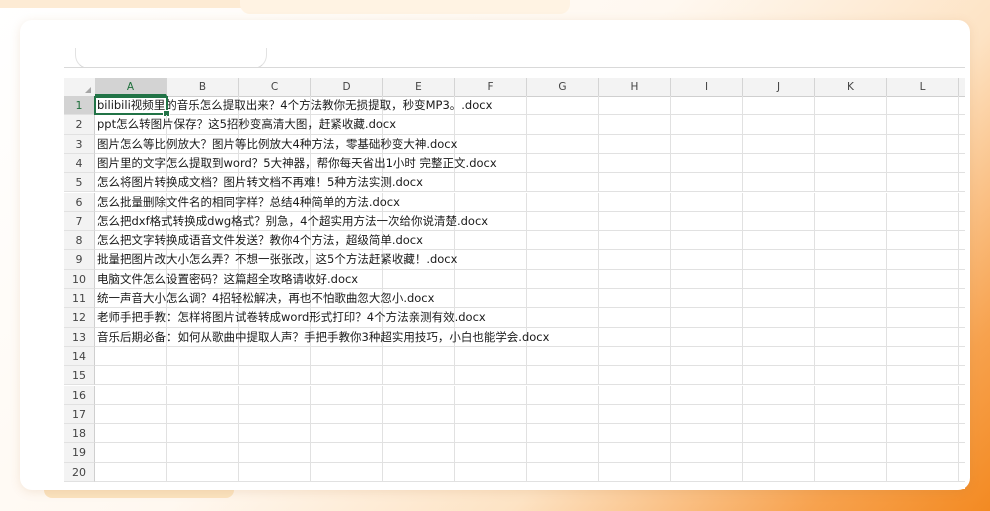 The width and height of the screenshot is (990, 511). Describe the element at coordinates (923, 87) in the screenshot. I see `column-header-l: L` at that location.